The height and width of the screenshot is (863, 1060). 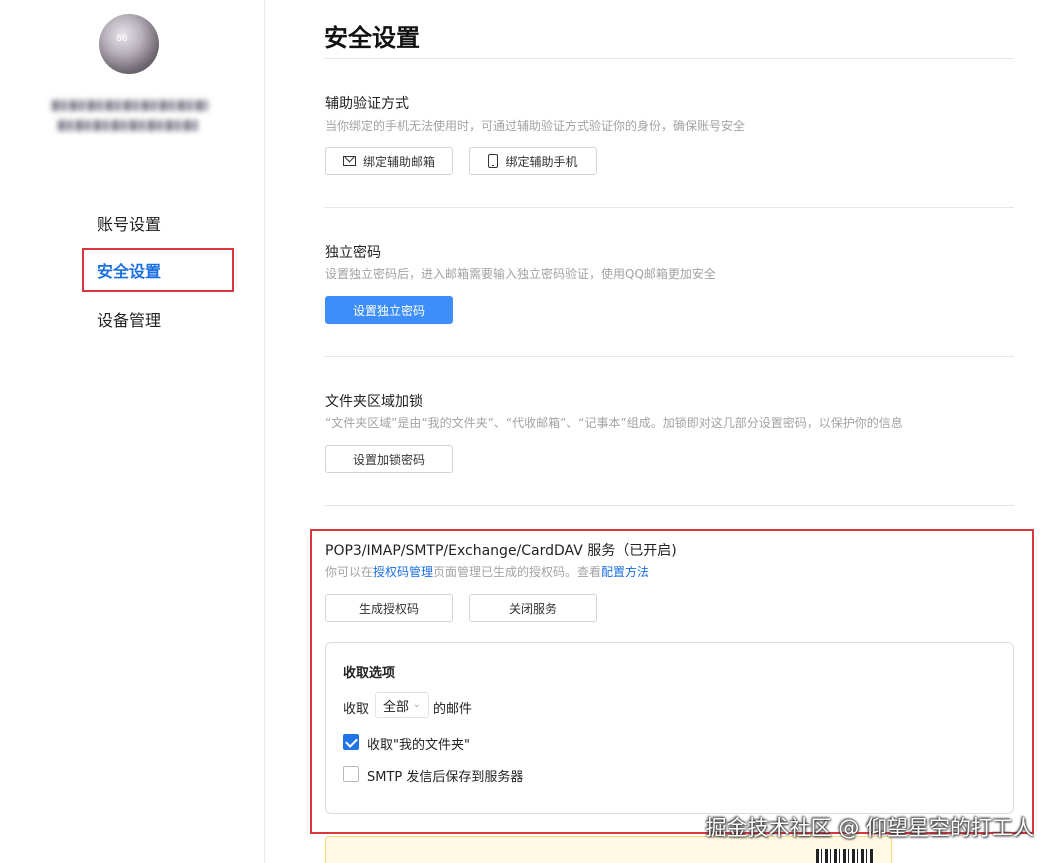 What do you see at coordinates (403, 572) in the screenshot?
I see `auth-code-management-link: 授权码管理` at bounding box center [403, 572].